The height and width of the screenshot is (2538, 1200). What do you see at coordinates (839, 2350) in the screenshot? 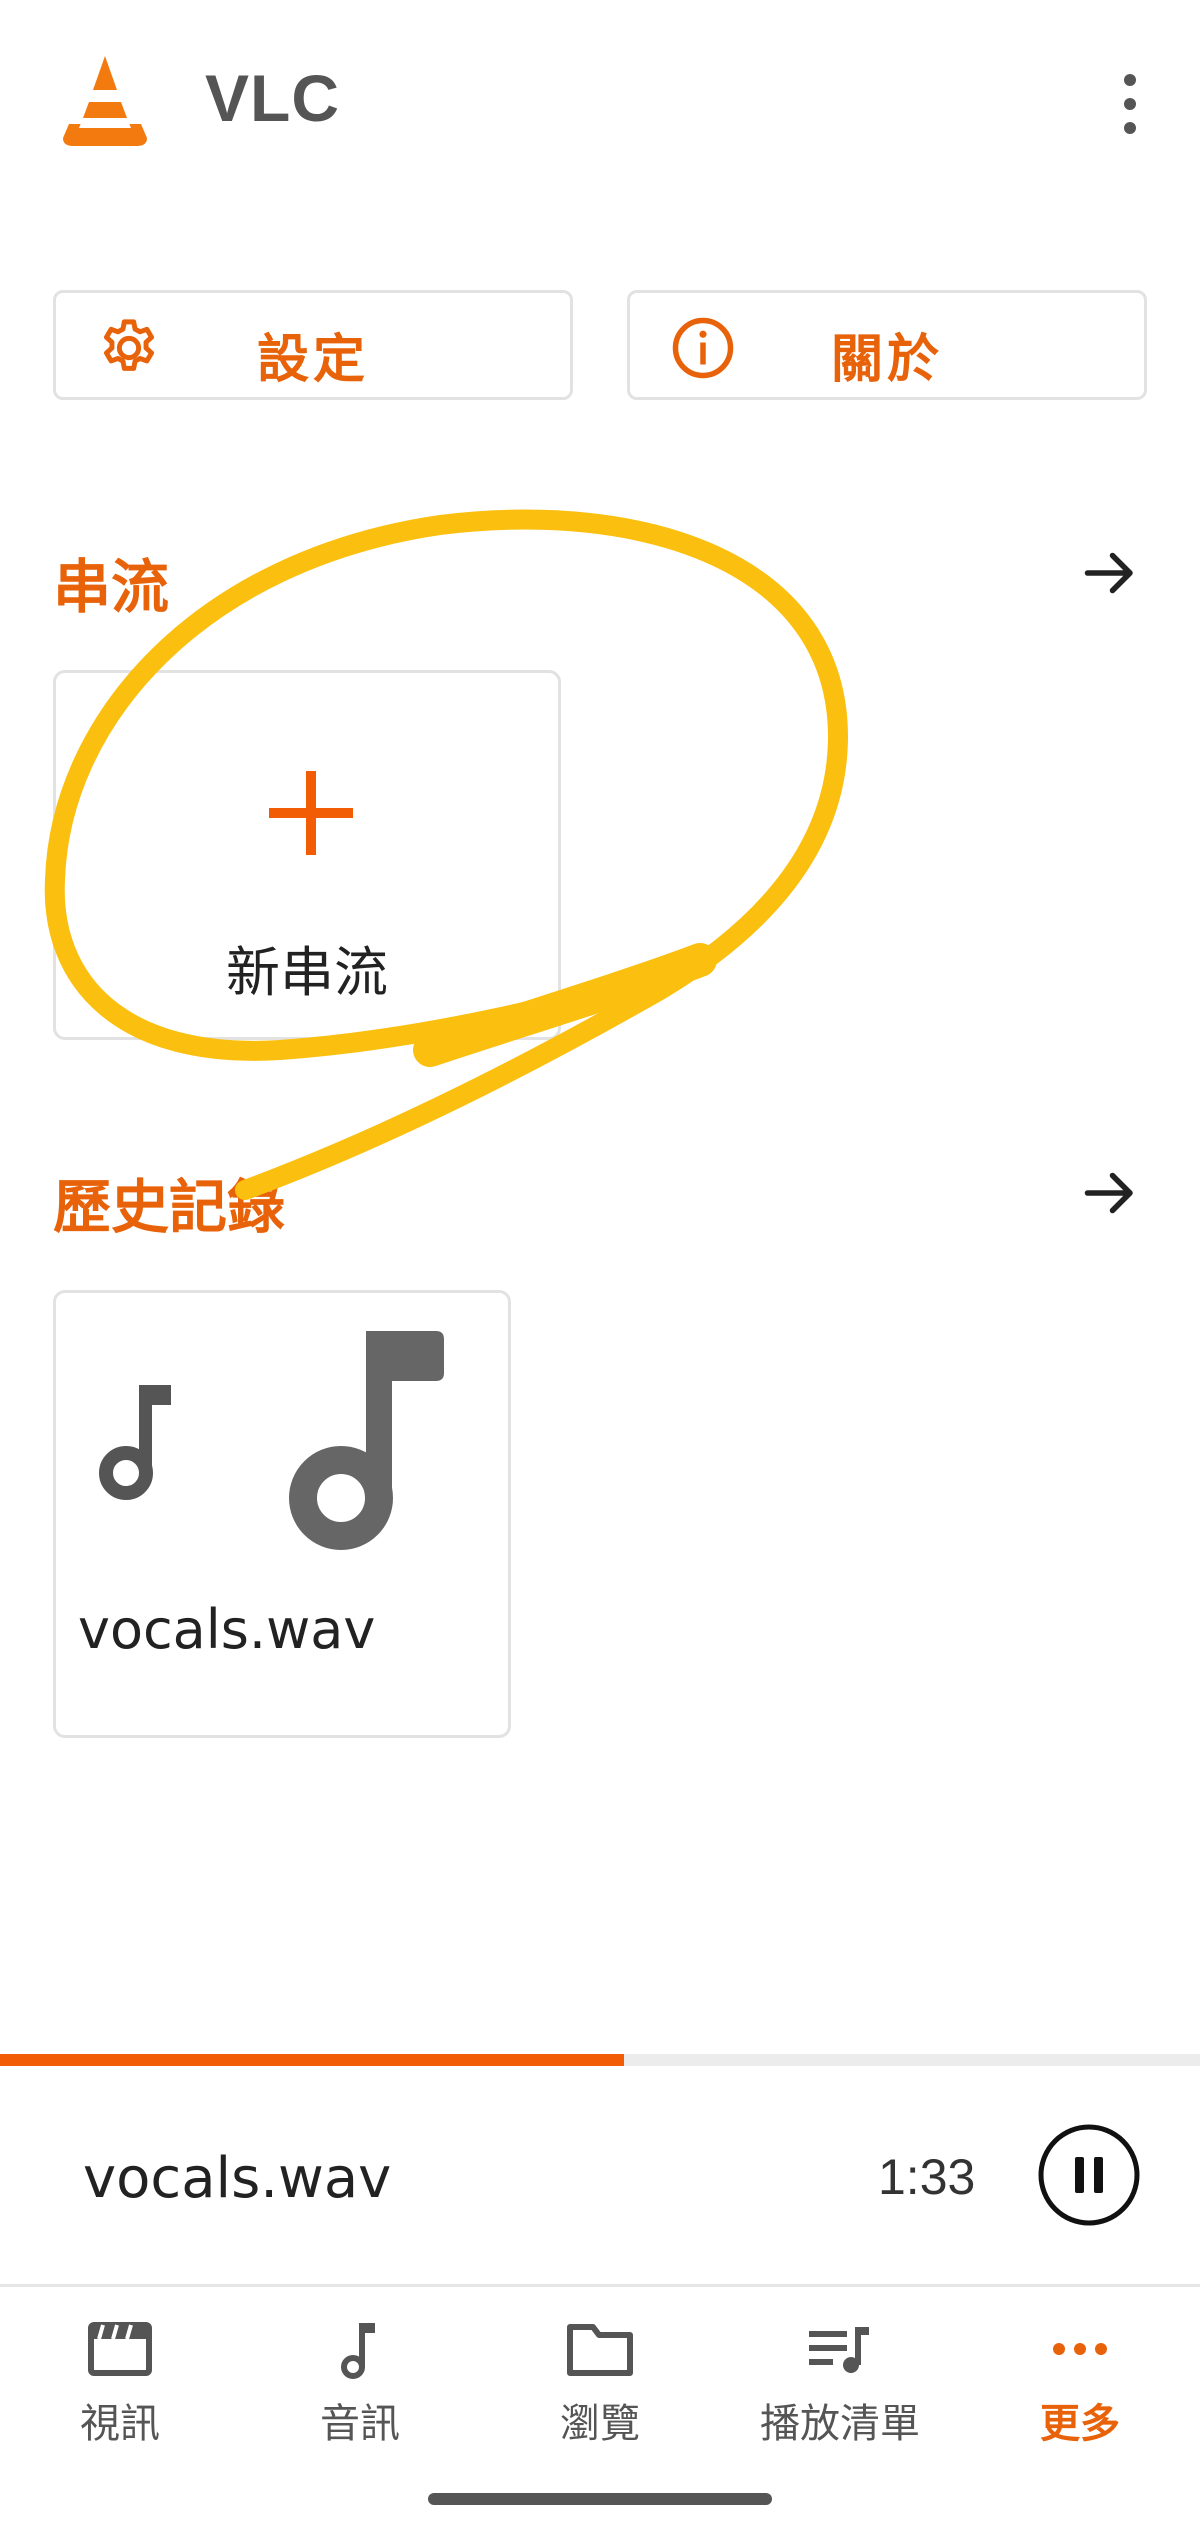
I see `playlist-icon` at bounding box center [839, 2350].